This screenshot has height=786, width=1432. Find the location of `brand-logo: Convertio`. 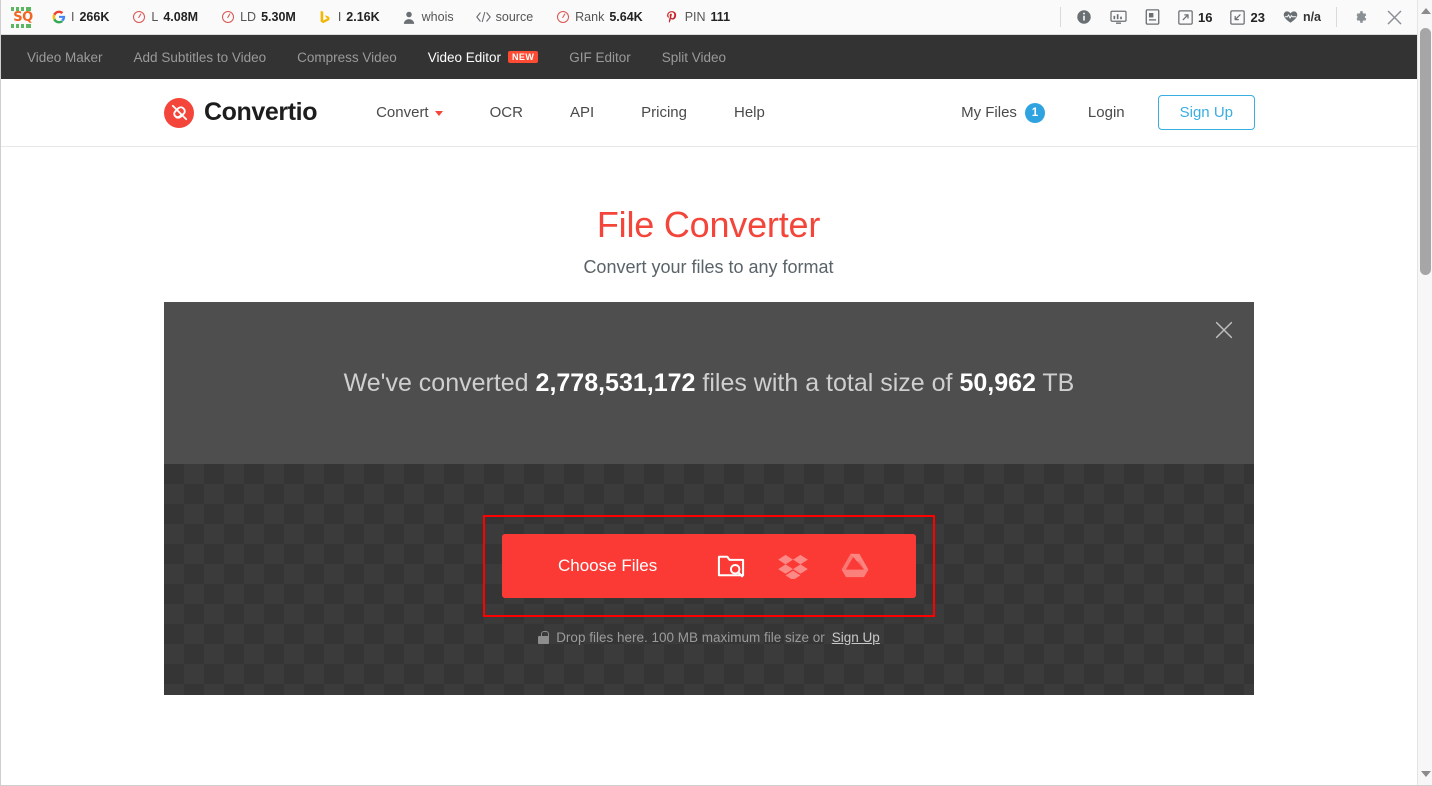

brand-logo: Convertio is located at coordinates (241, 112).